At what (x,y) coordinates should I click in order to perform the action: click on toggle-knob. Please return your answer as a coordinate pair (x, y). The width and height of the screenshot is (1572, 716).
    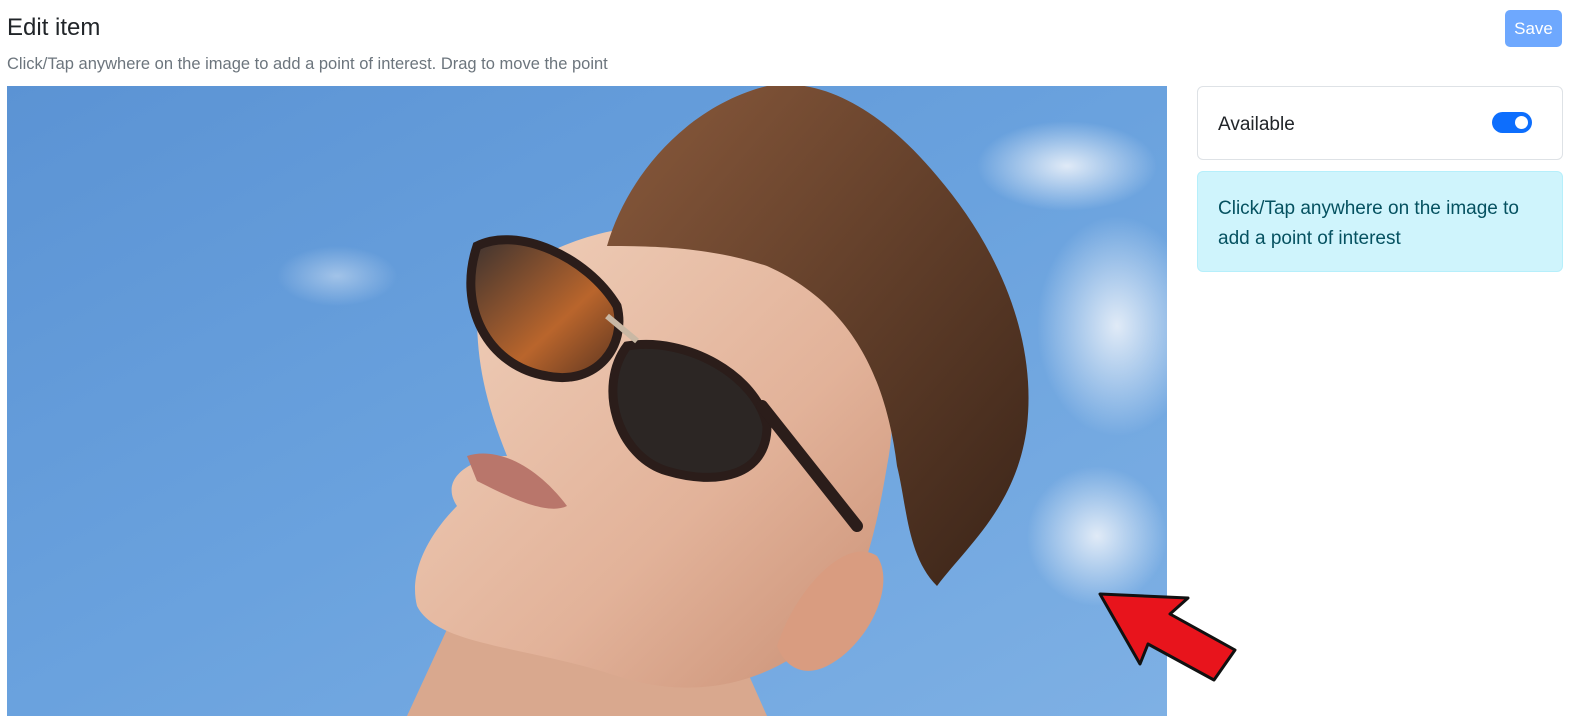
    Looking at the image, I should click on (1521, 122).